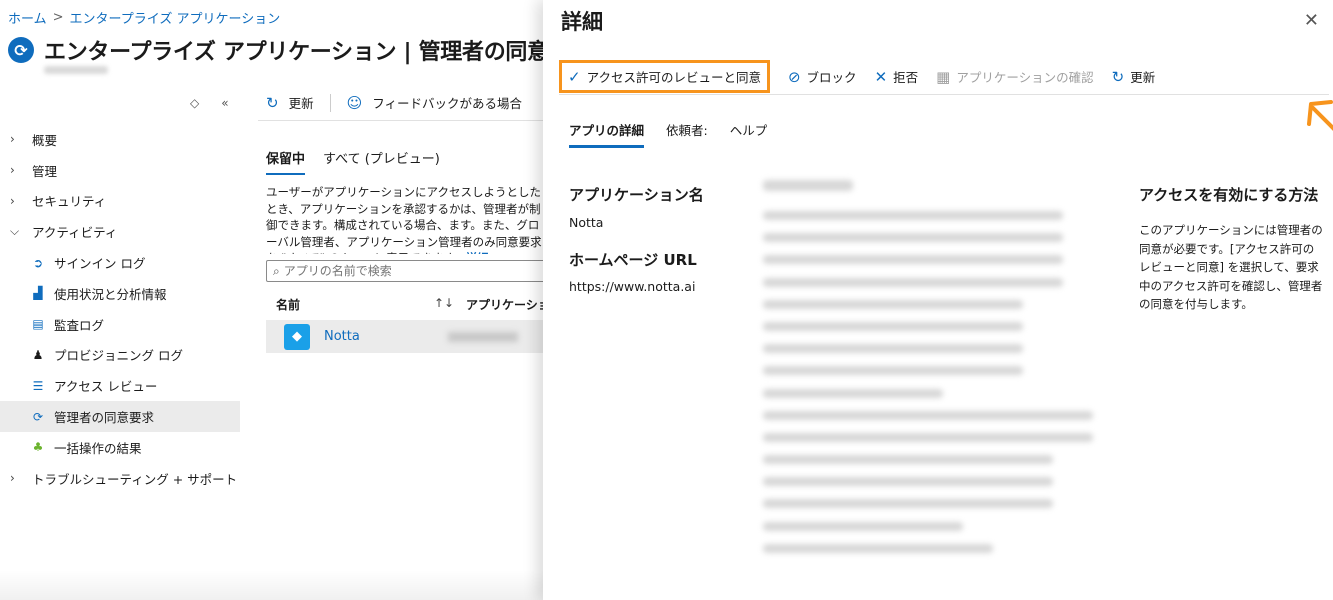  What do you see at coordinates (476, 252) in the screenshot?
I see `learn-more-link: 詳細` at bounding box center [476, 252].